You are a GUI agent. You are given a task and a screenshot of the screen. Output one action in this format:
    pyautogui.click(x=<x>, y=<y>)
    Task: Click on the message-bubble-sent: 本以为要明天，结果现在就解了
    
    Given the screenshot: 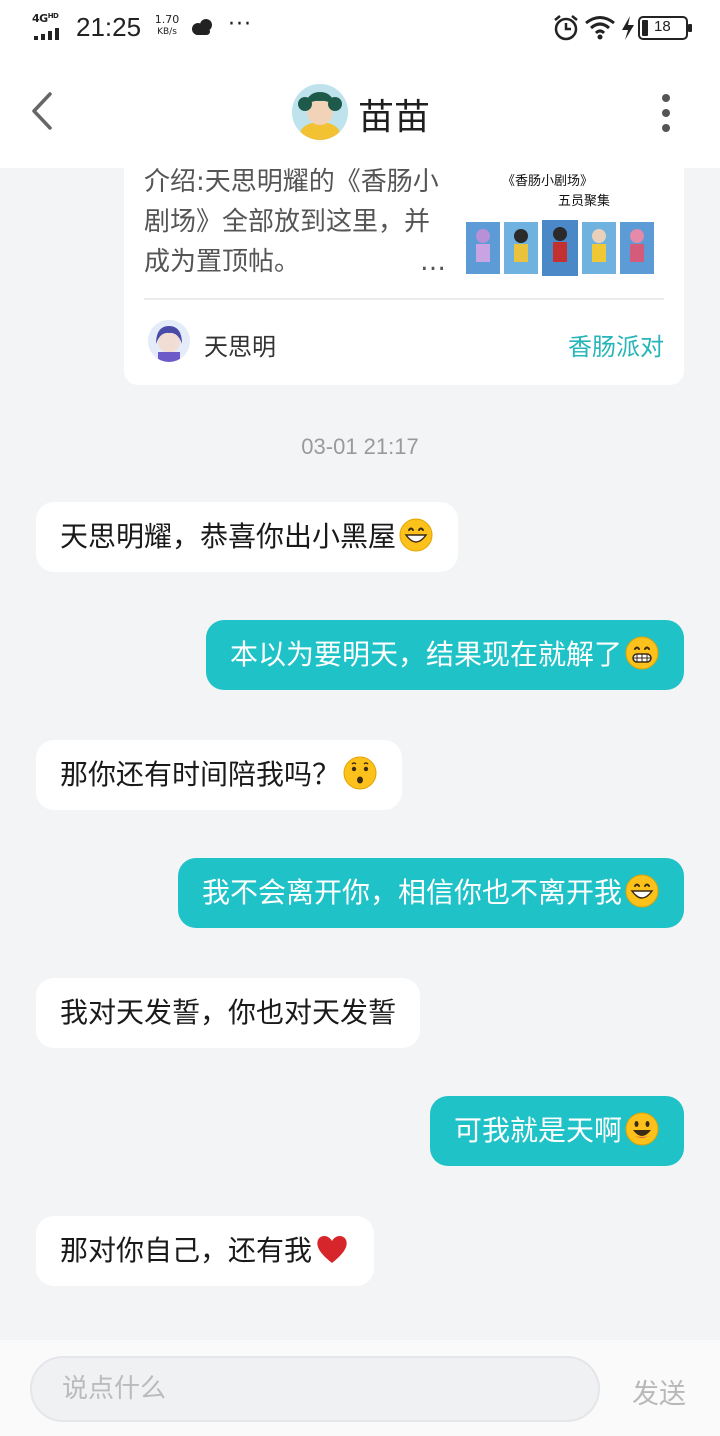 What is the action you would take?
    pyautogui.click(x=444, y=655)
    